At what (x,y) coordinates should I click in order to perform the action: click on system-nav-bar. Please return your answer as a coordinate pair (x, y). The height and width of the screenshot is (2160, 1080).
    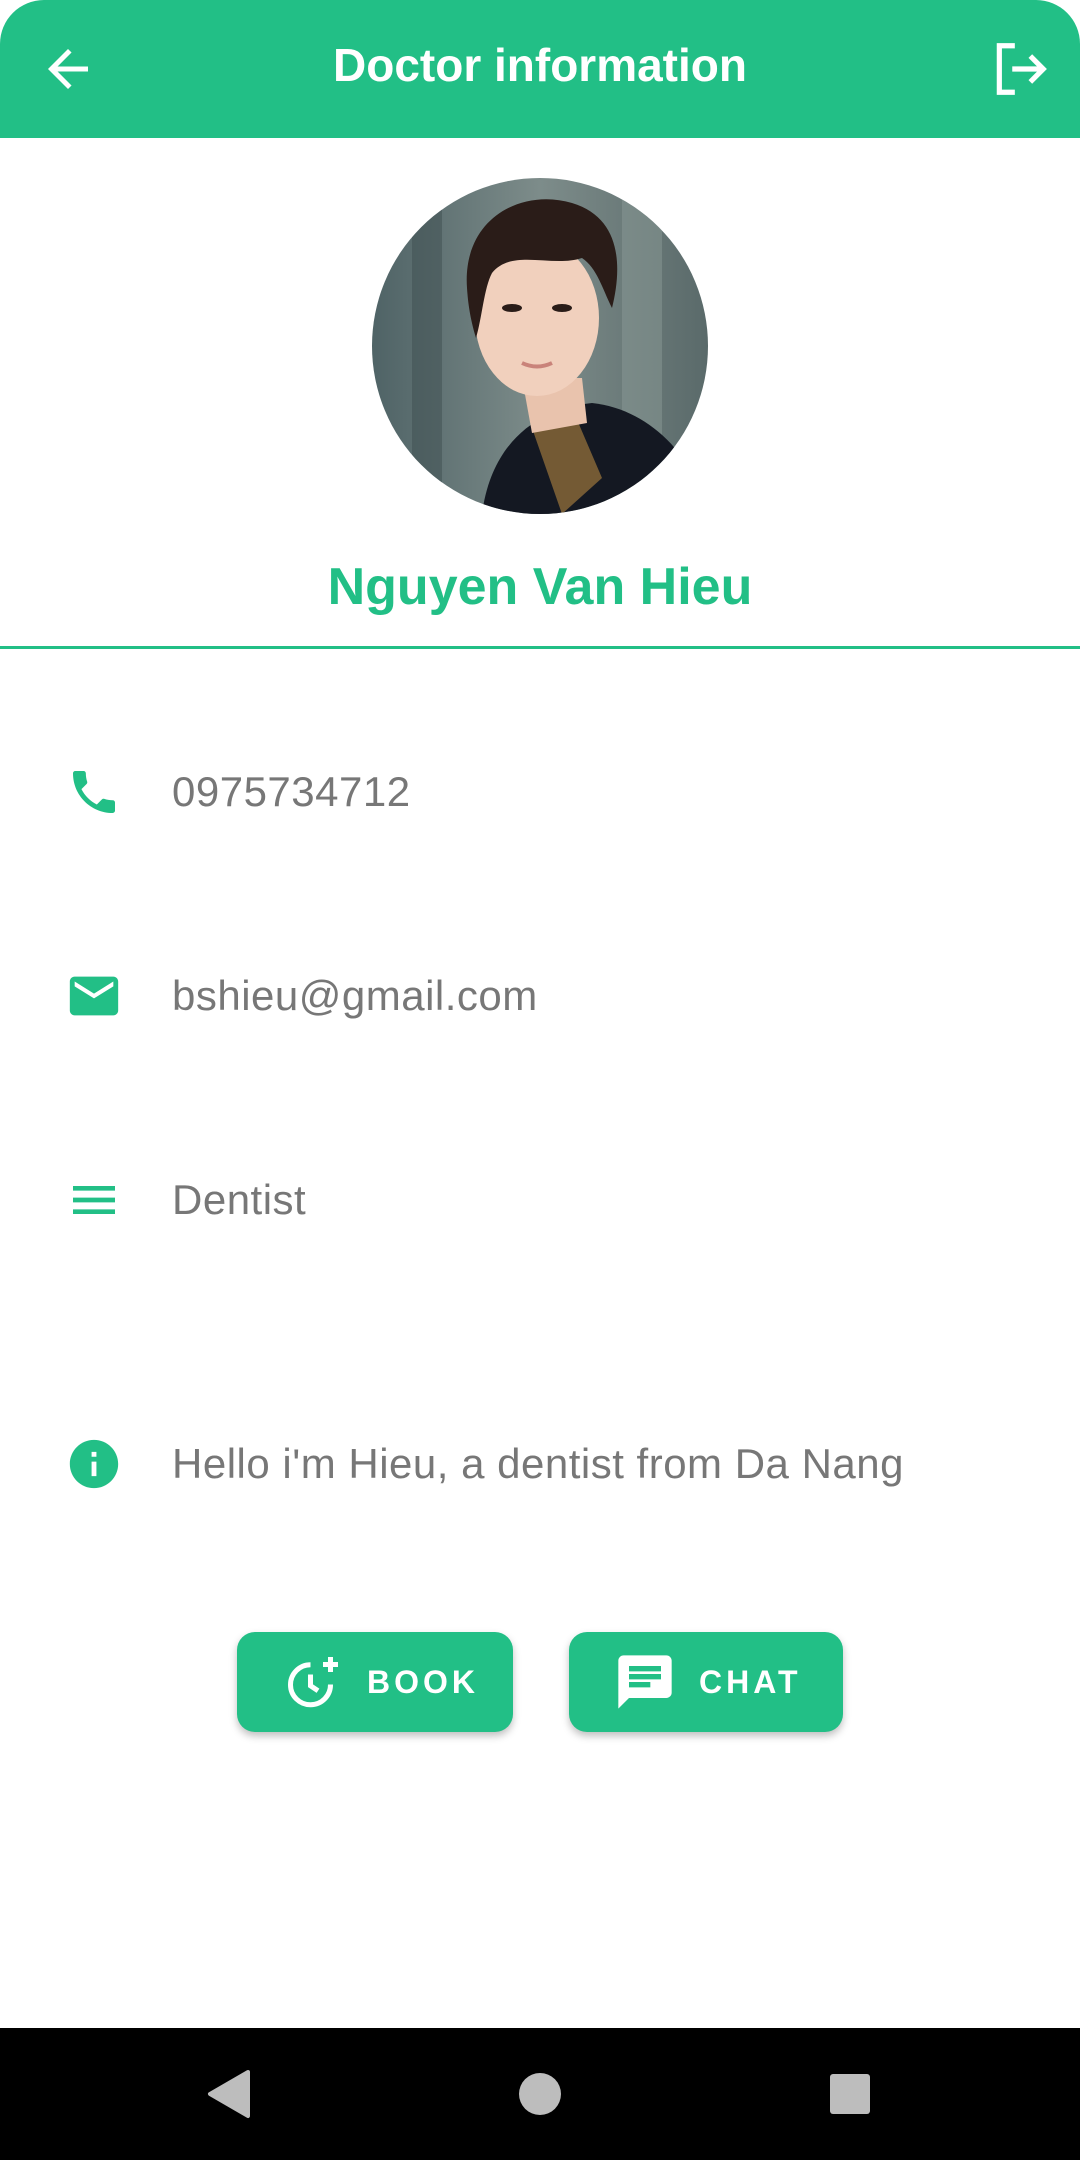
    Looking at the image, I should click on (540, 2094).